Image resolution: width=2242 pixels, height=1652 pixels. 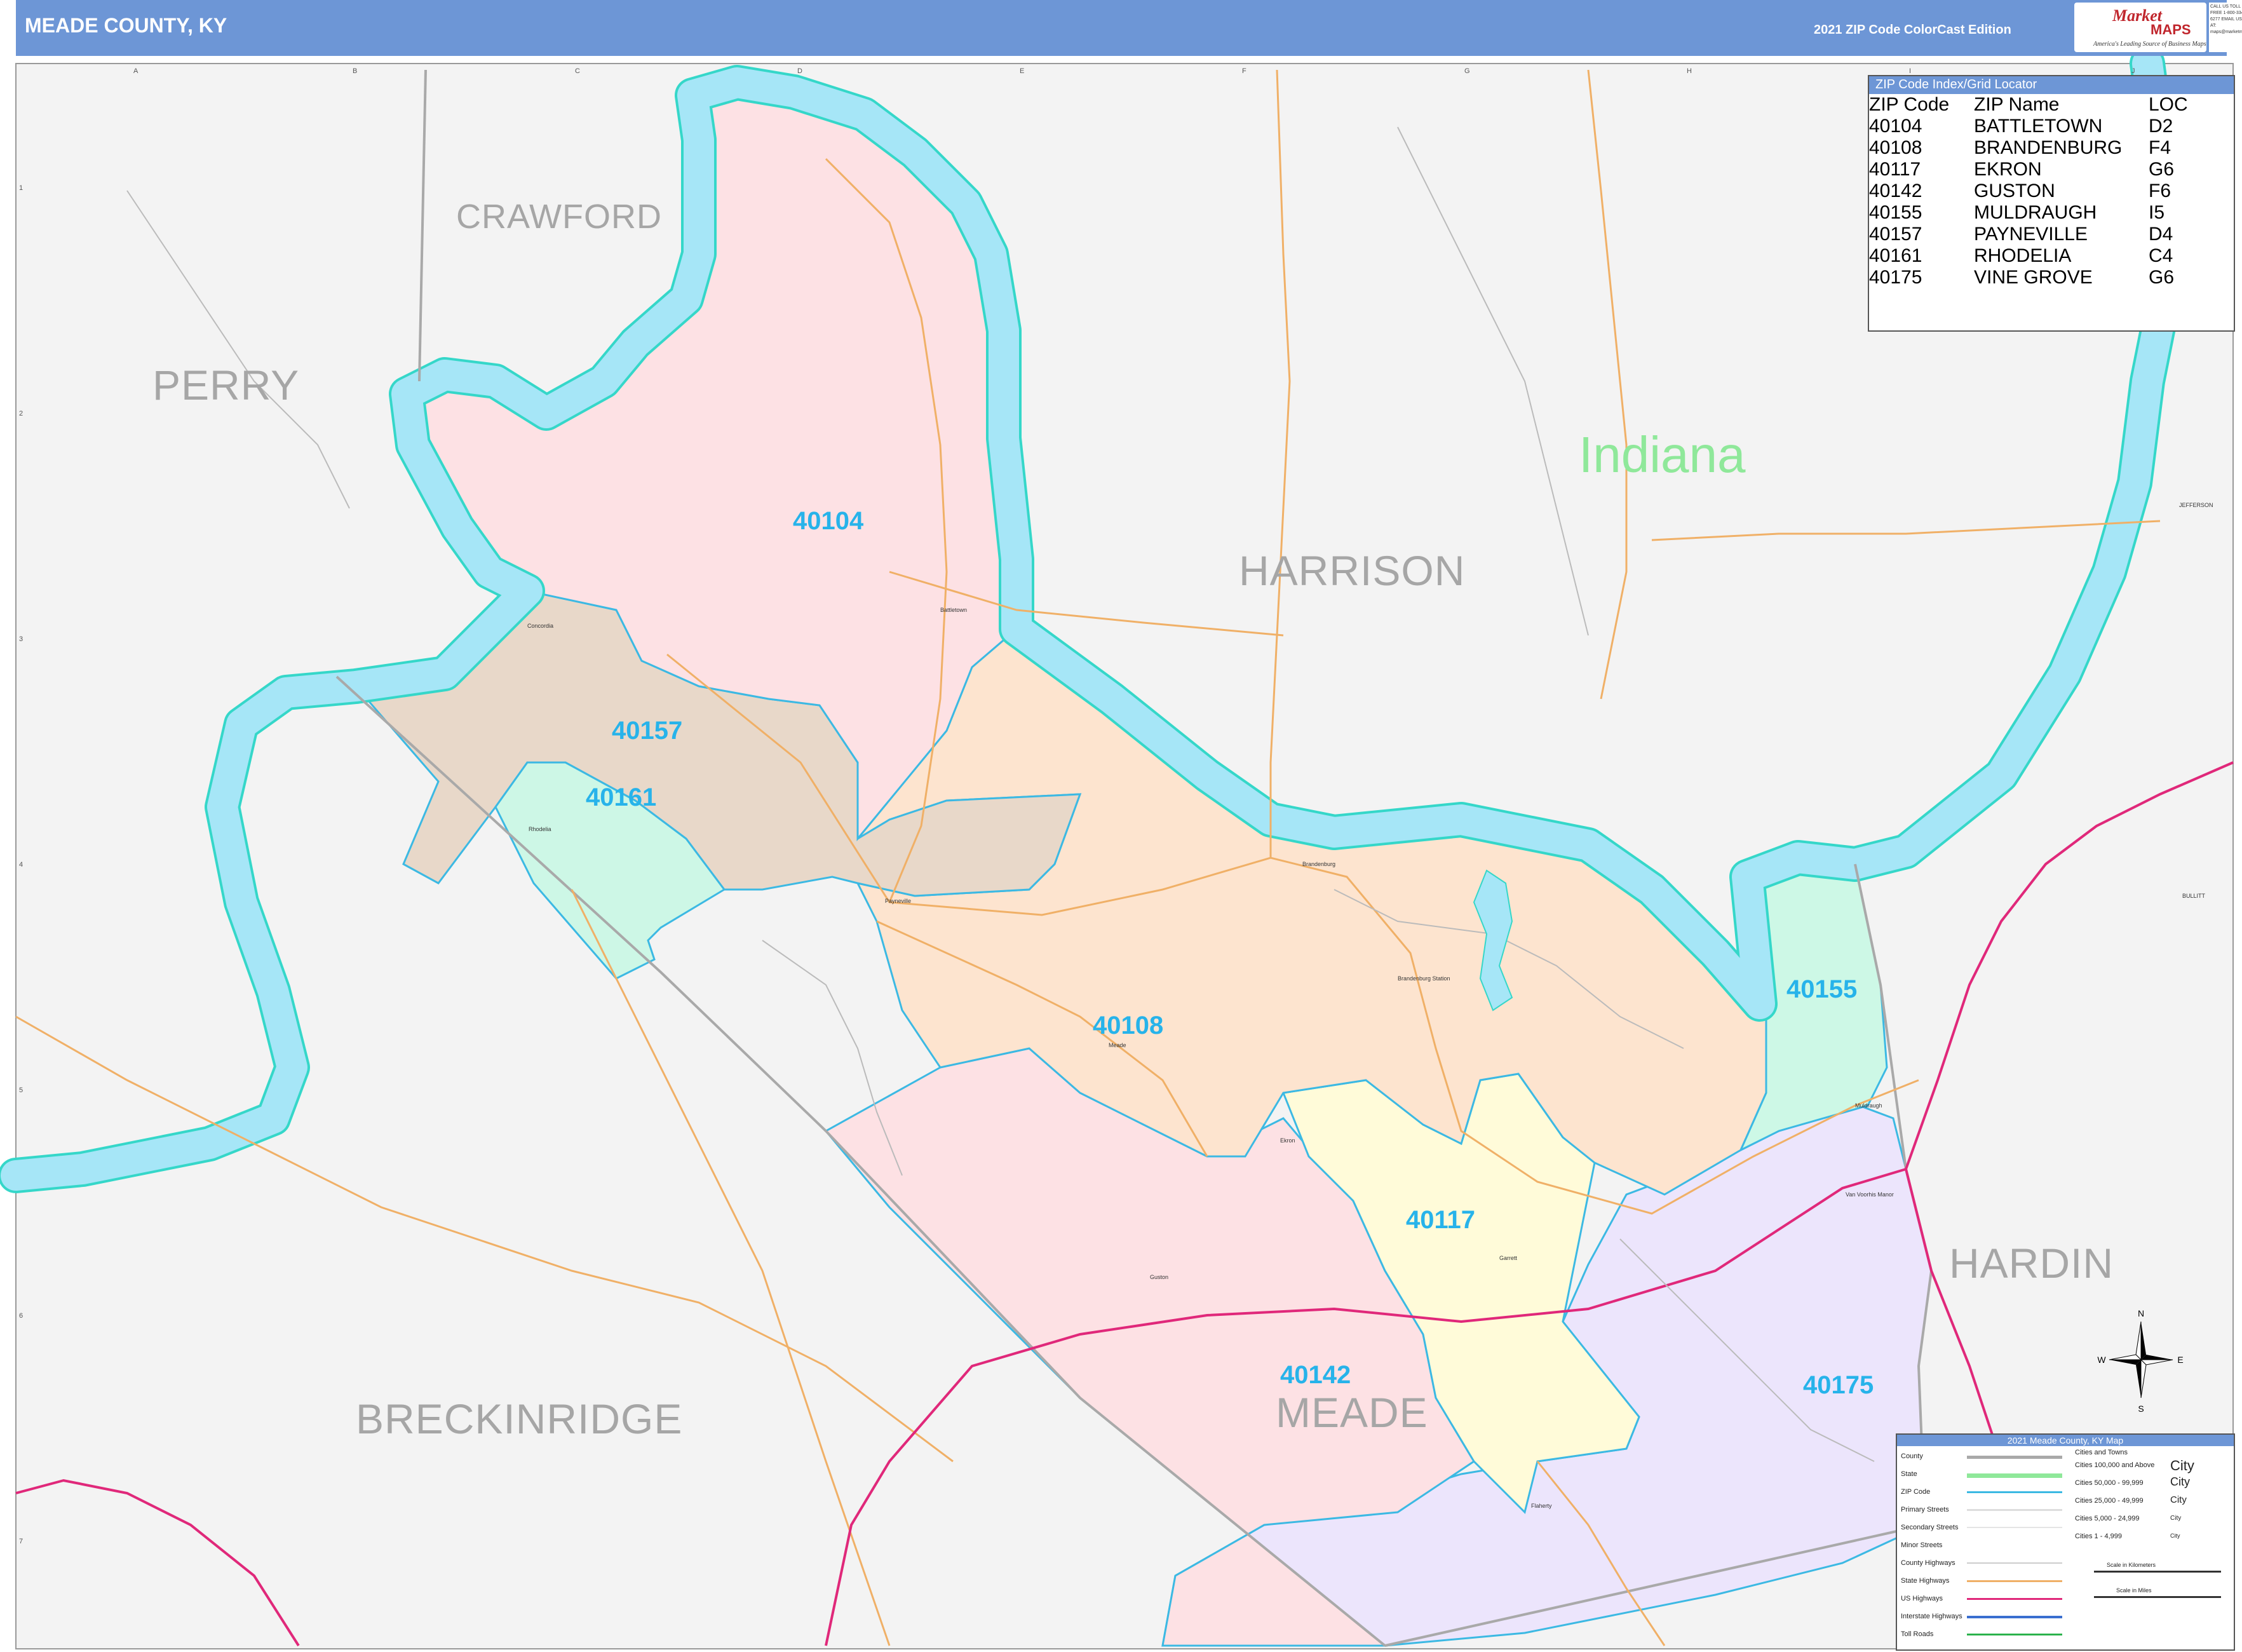 I want to click on zip-index-loc: F6, so click(x=2160, y=191).